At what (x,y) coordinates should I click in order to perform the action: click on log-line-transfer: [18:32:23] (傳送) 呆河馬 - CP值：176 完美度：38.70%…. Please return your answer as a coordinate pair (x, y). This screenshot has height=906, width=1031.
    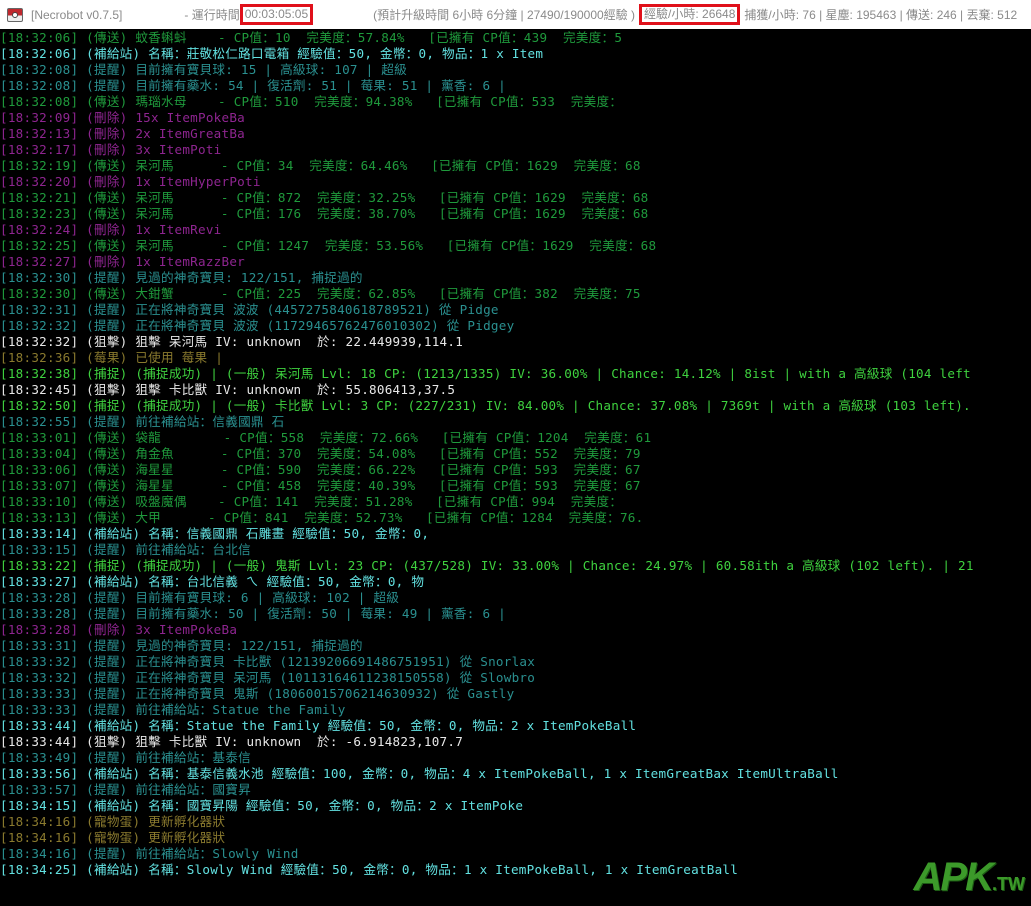
    Looking at the image, I should click on (324, 213).